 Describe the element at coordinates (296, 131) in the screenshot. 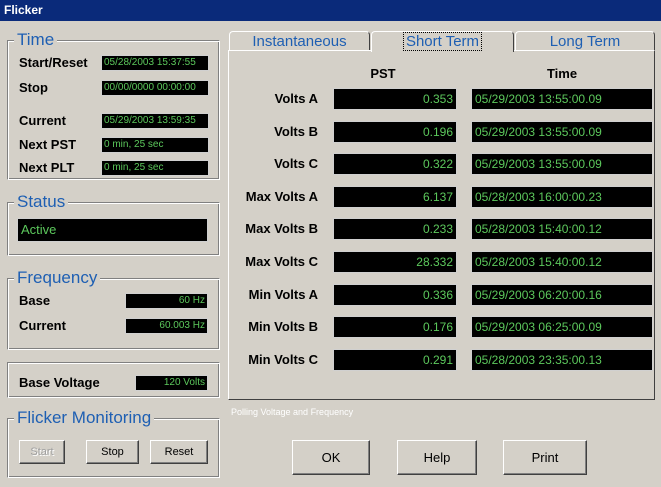

I see `row-label: Volts B` at that location.